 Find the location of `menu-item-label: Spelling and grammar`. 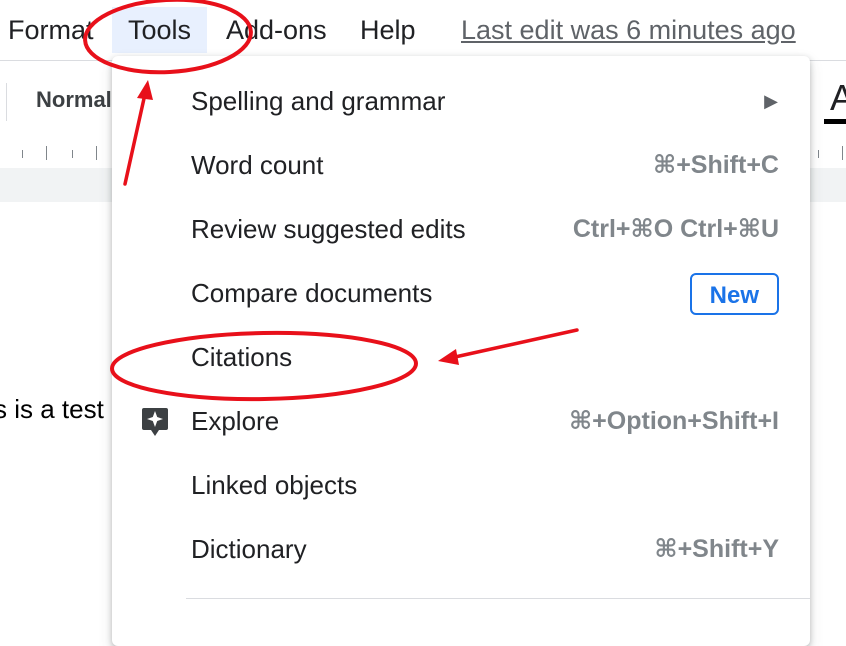

menu-item-label: Spelling and grammar is located at coordinates (318, 101).